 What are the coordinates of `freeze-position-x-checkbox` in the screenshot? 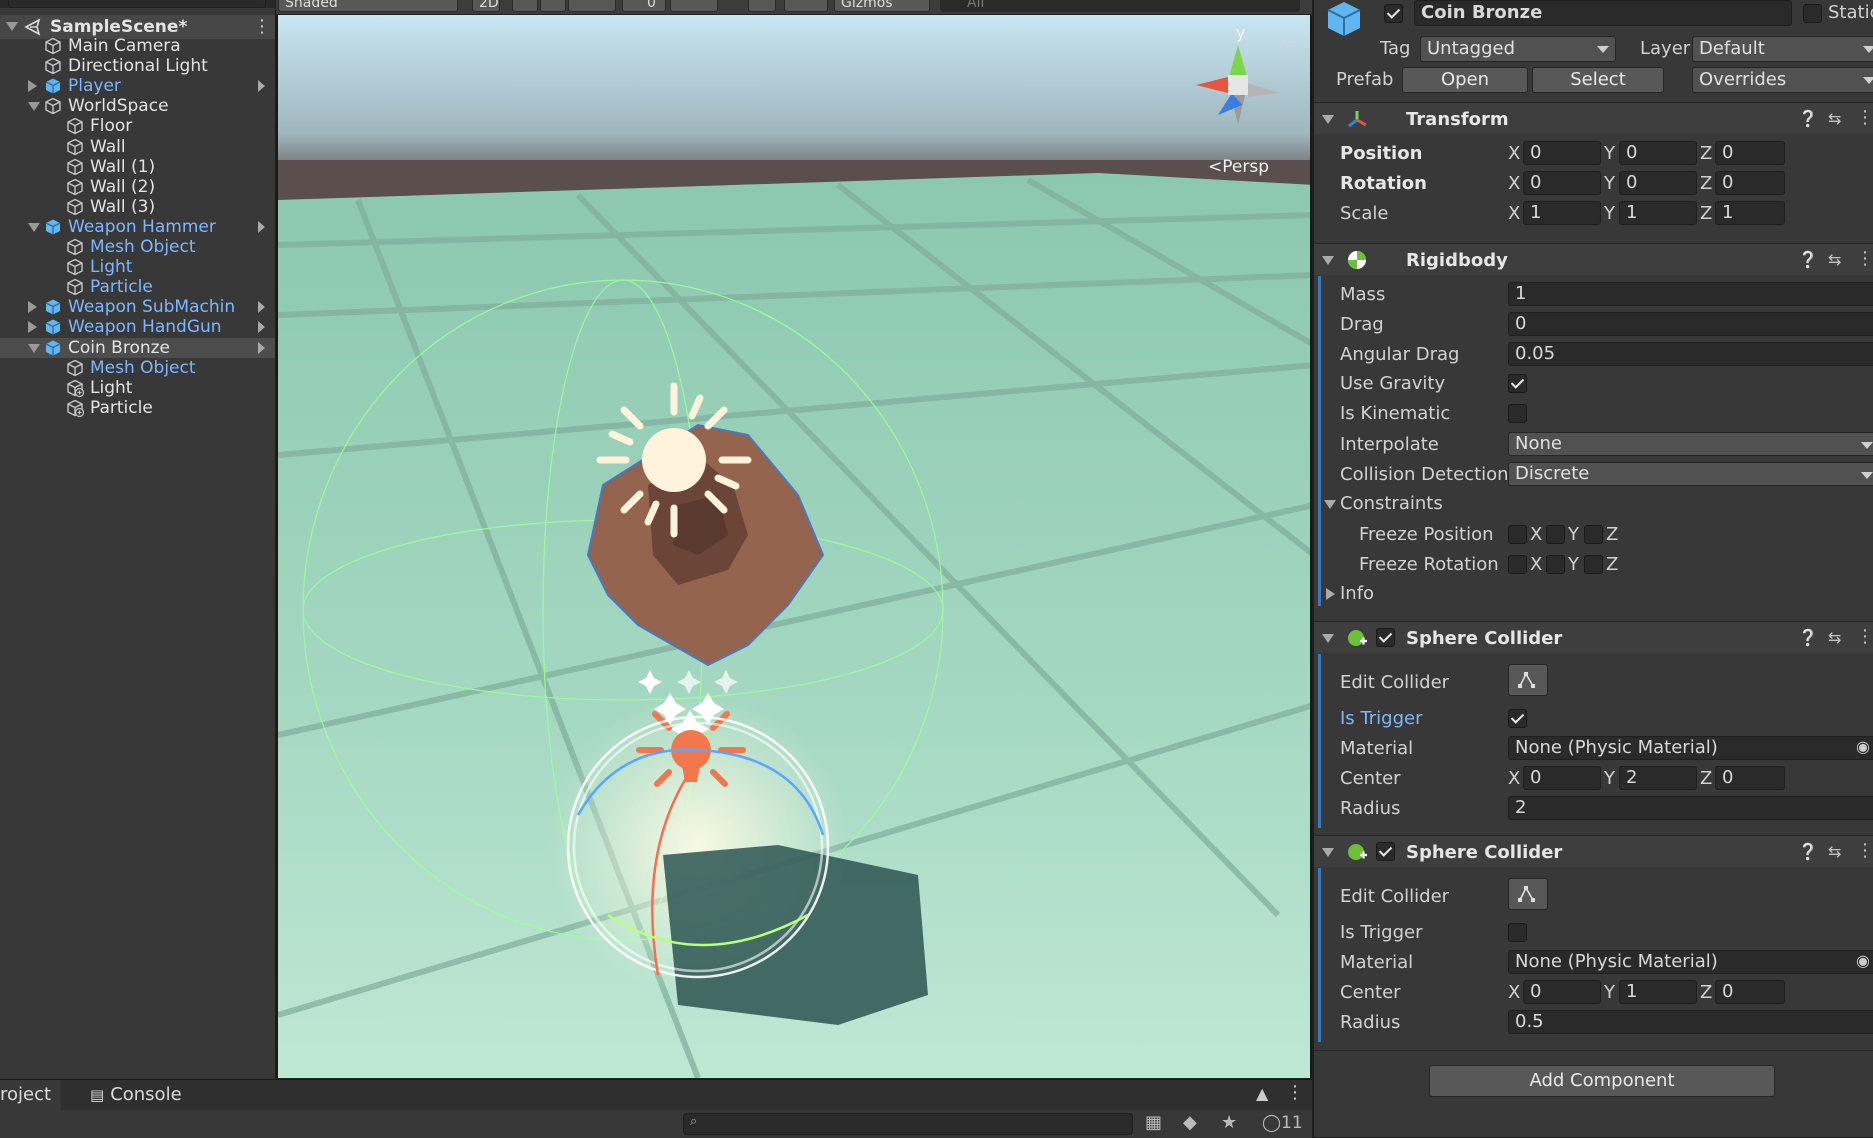 It's located at (1517, 534).